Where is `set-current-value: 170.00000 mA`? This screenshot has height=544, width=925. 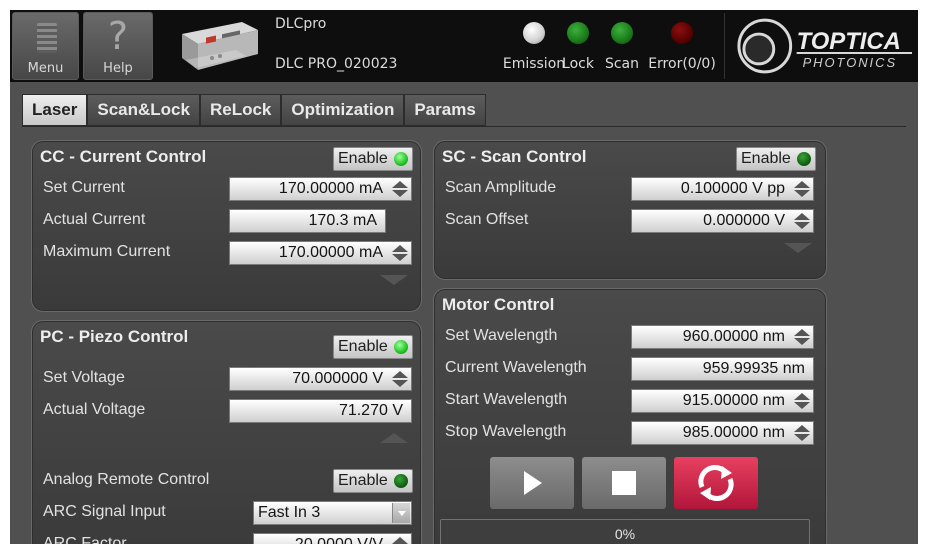
set-current-value: 170.00000 mA is located at coordinates (330, 188).